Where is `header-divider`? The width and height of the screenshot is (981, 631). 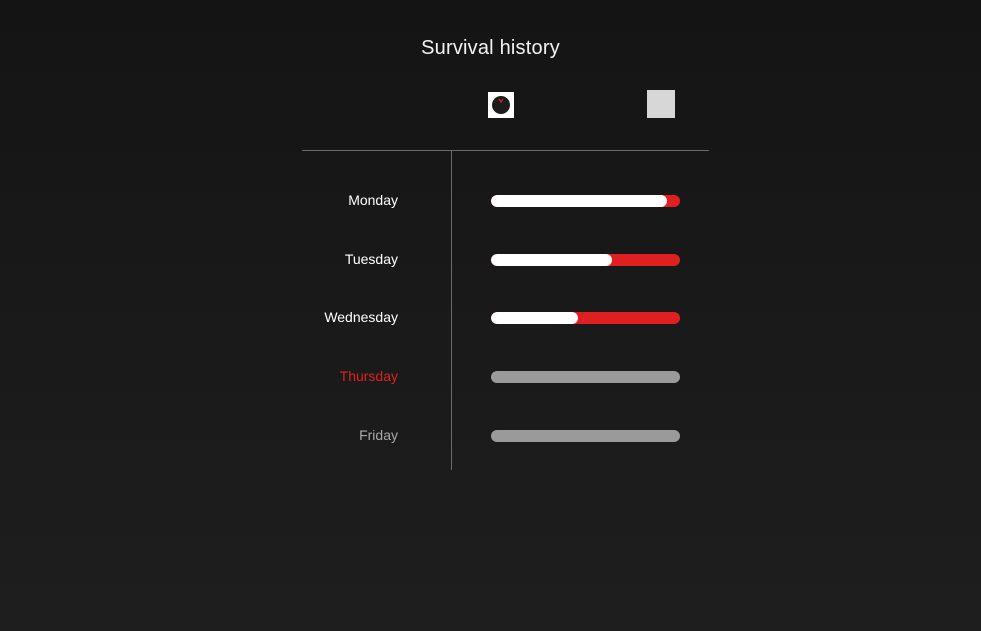 header-divider is located at coordinates (505, 150).